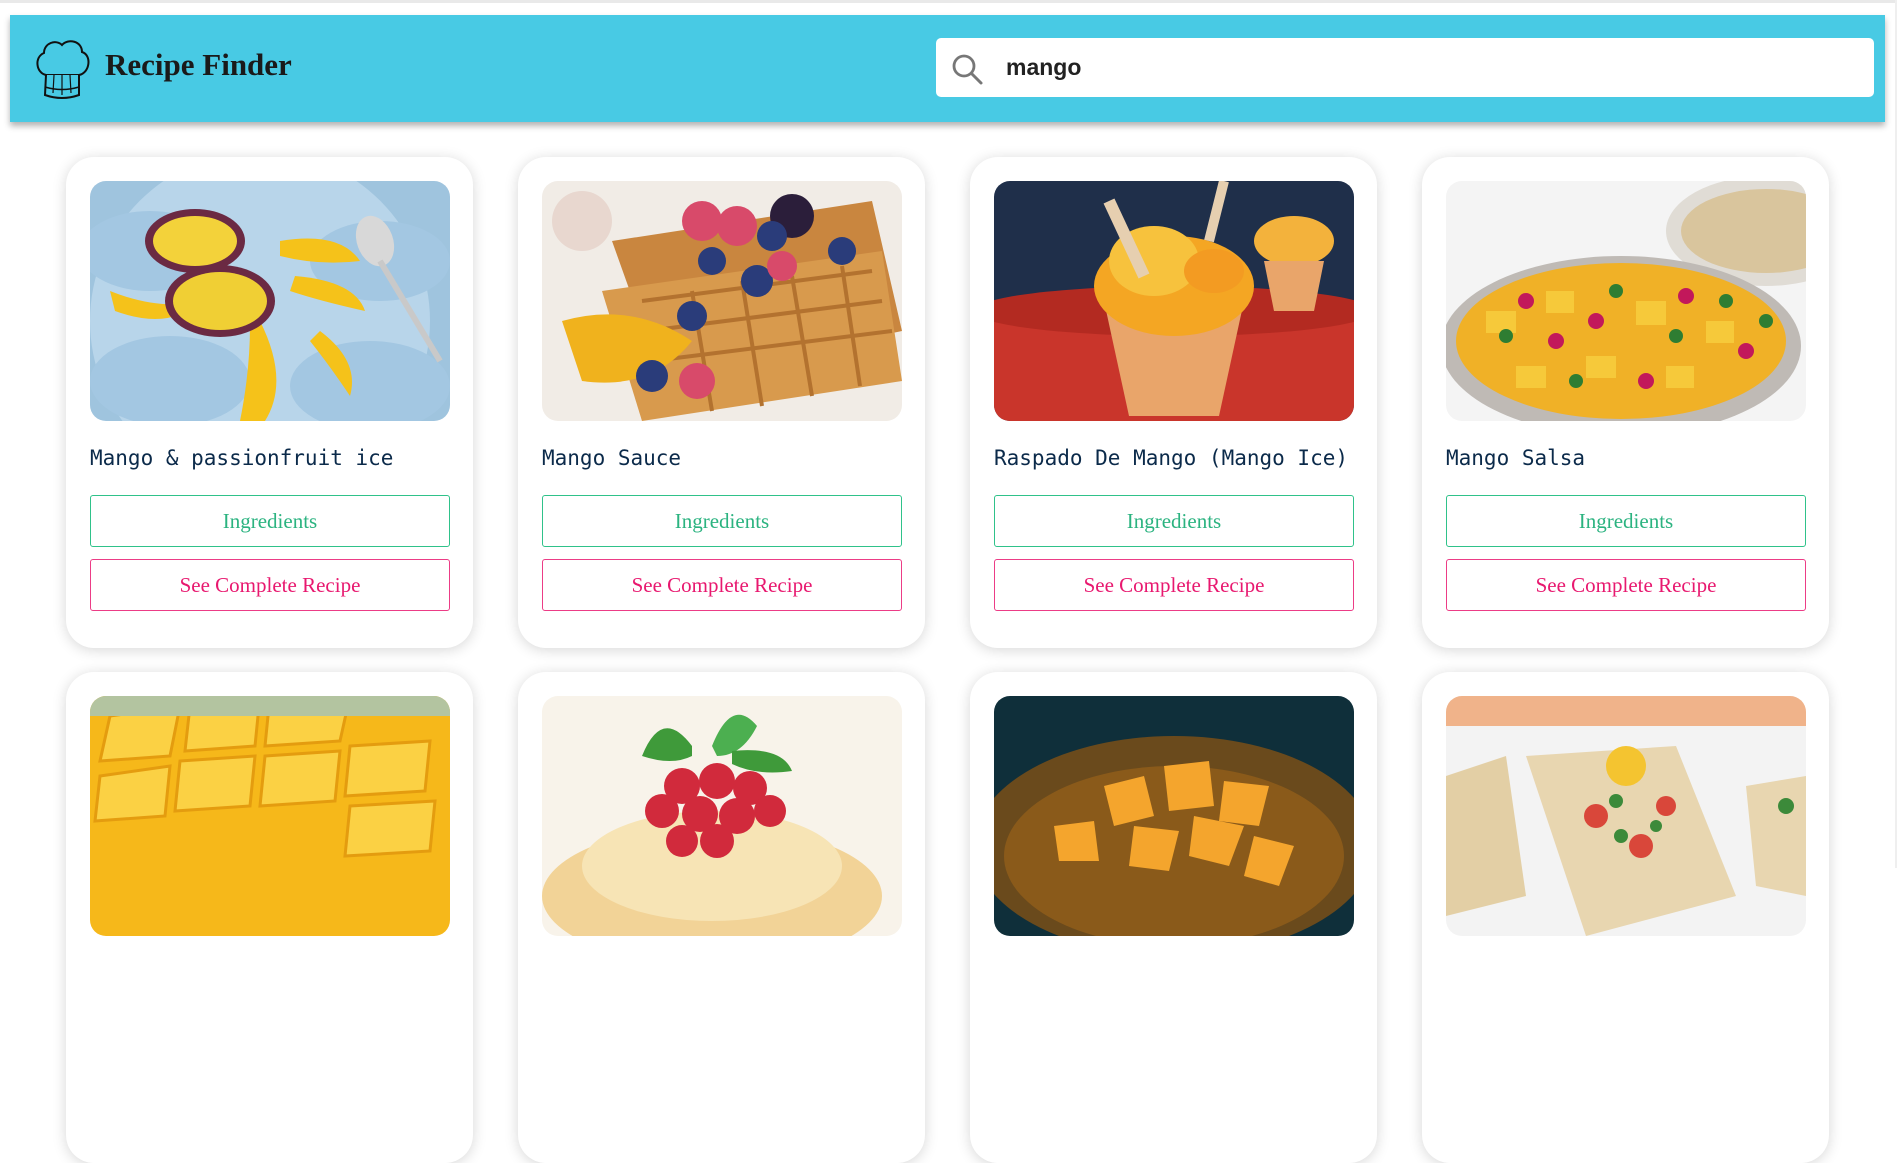  What do you see at coordinates (967, 69) in the screenshot?
I see `search-icon` at bounding box center [967, 69].